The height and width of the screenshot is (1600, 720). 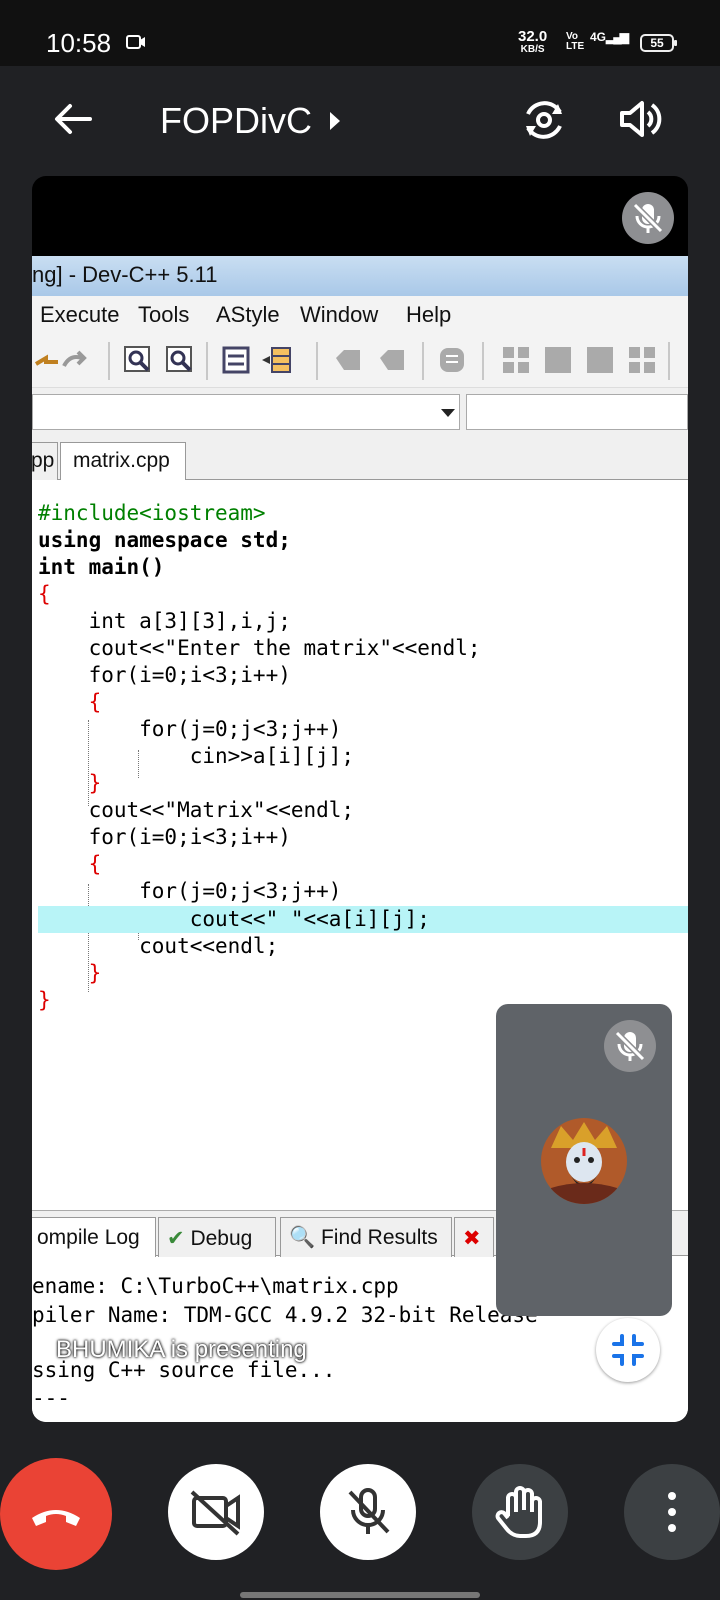 What do you see at coordinates (642, 360) in the screenshot?
I see `tile-icon` at bounding box center [642, 360].